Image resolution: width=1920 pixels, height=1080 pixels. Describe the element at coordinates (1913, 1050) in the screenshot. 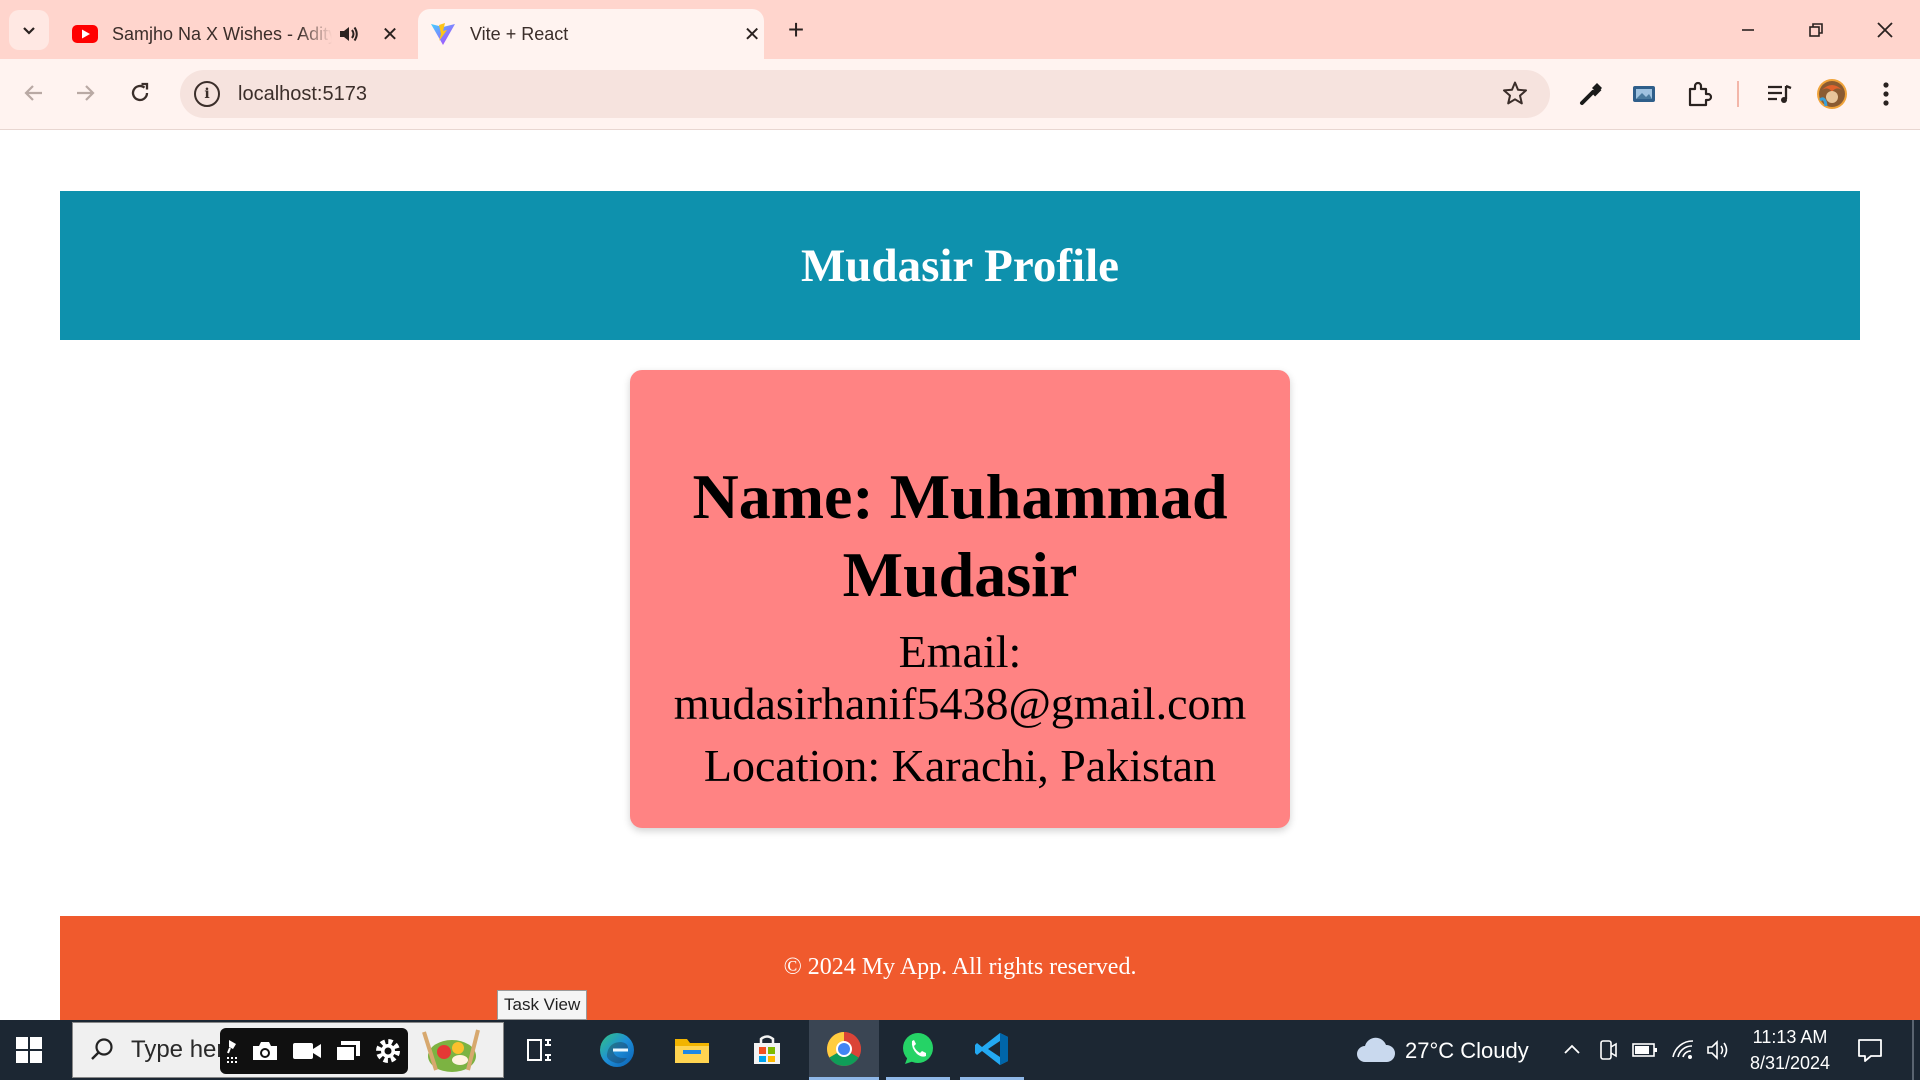

I see `show-desktop-button` at that location.